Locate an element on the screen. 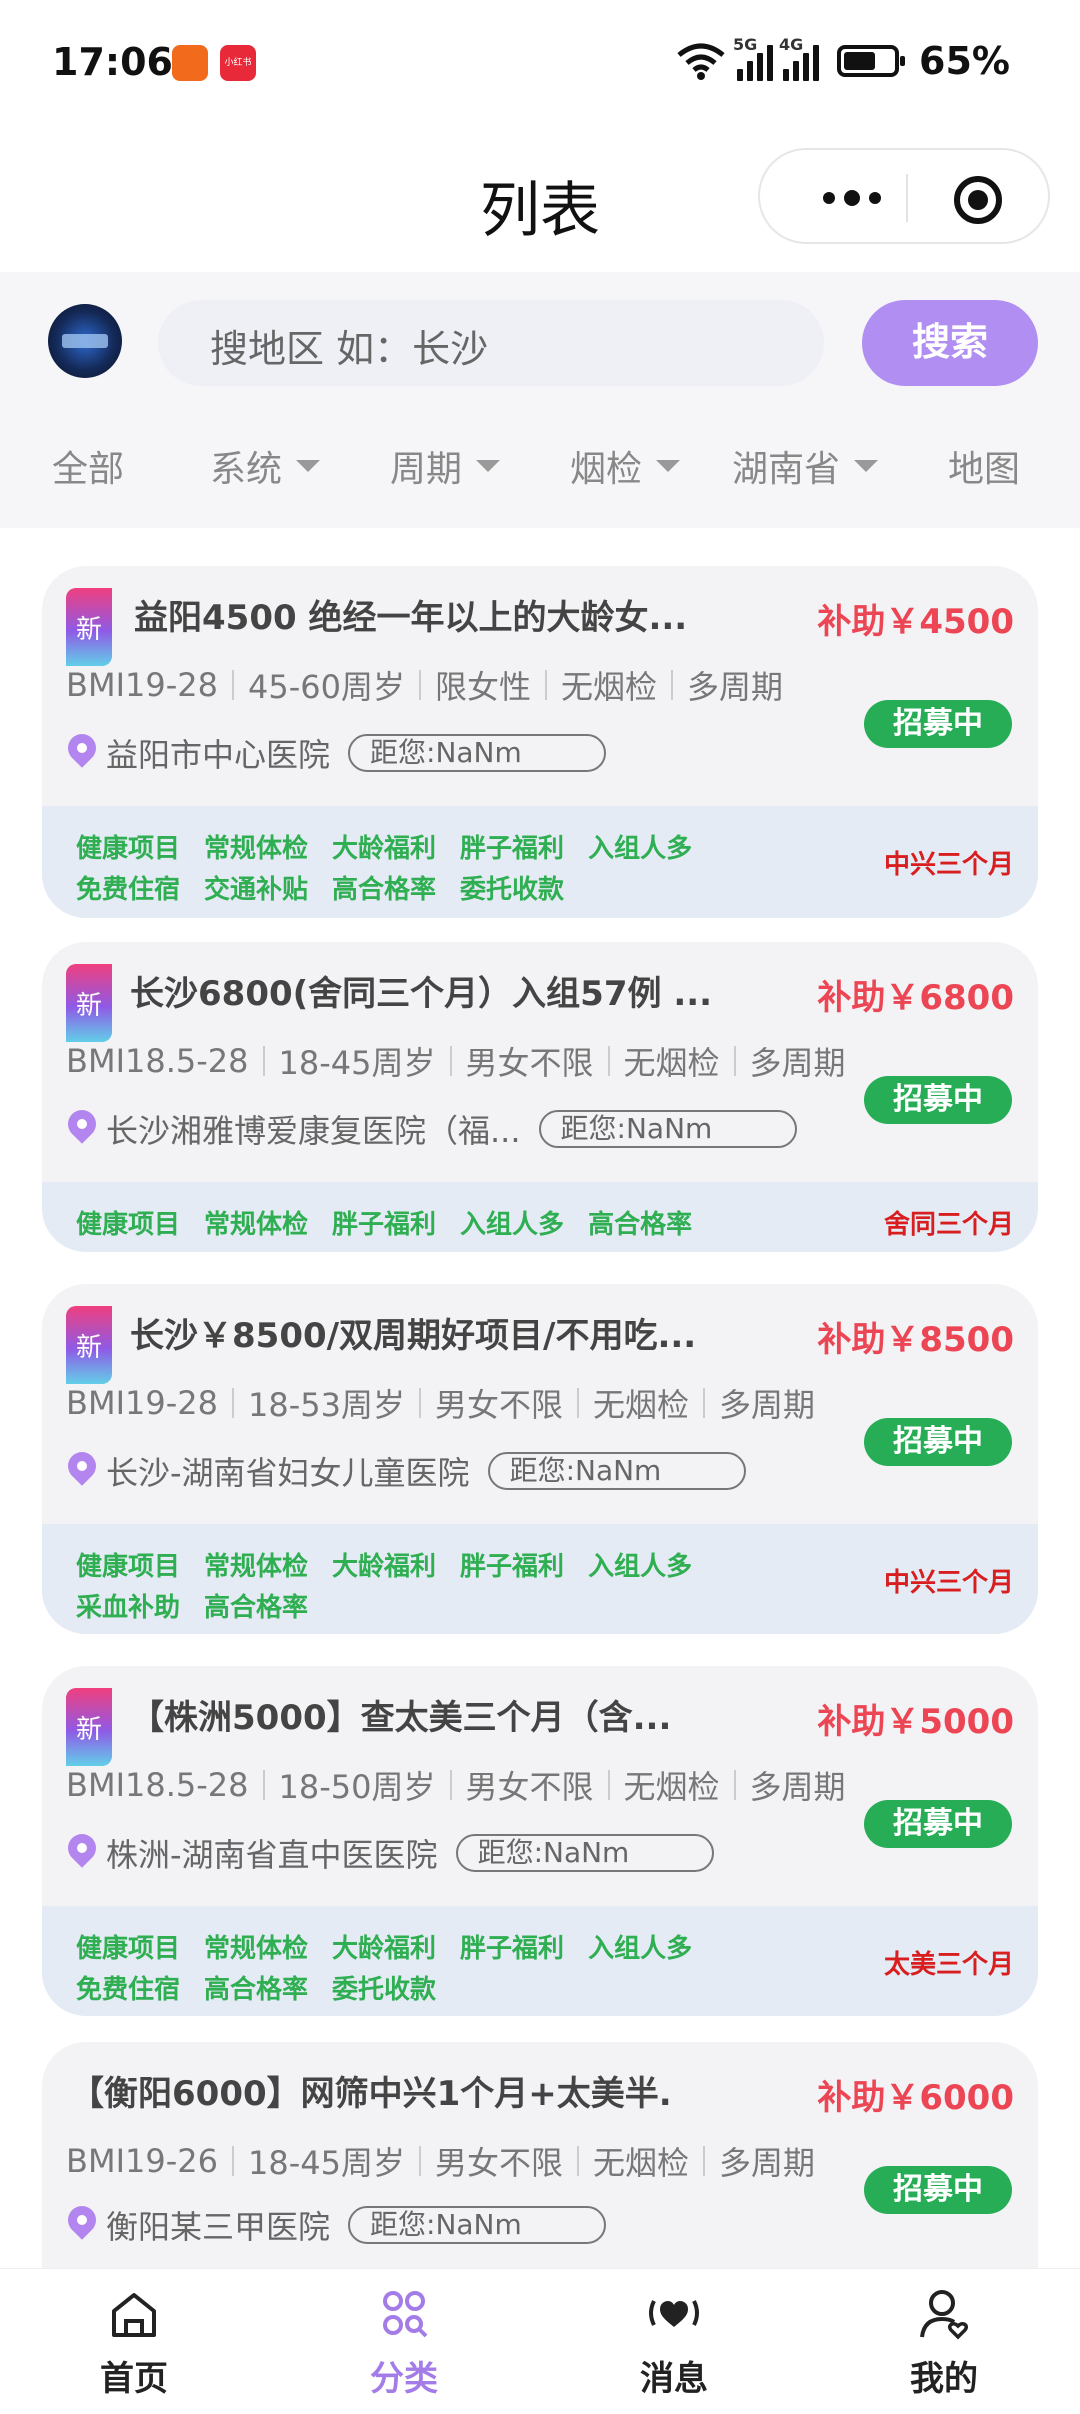 This screenshot has width=1080, height=2414. status-time: 17:06 is located at coordinates (112, 62).